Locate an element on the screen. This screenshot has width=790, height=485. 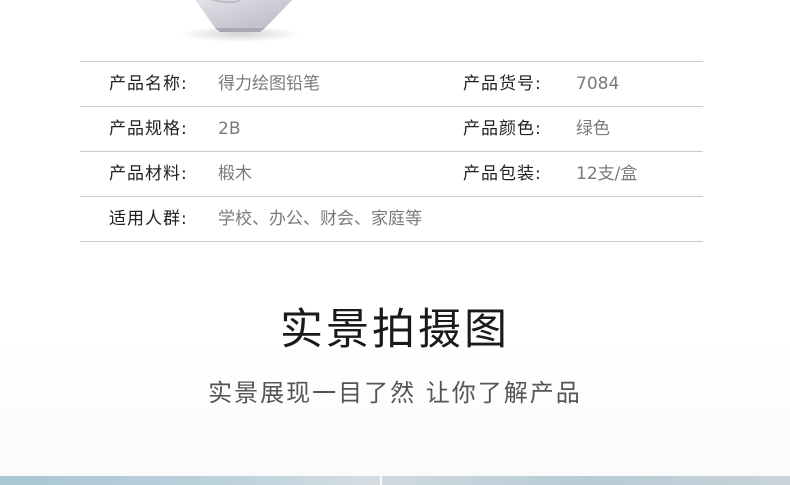
product-box-image is located at coordinates (240, 21).